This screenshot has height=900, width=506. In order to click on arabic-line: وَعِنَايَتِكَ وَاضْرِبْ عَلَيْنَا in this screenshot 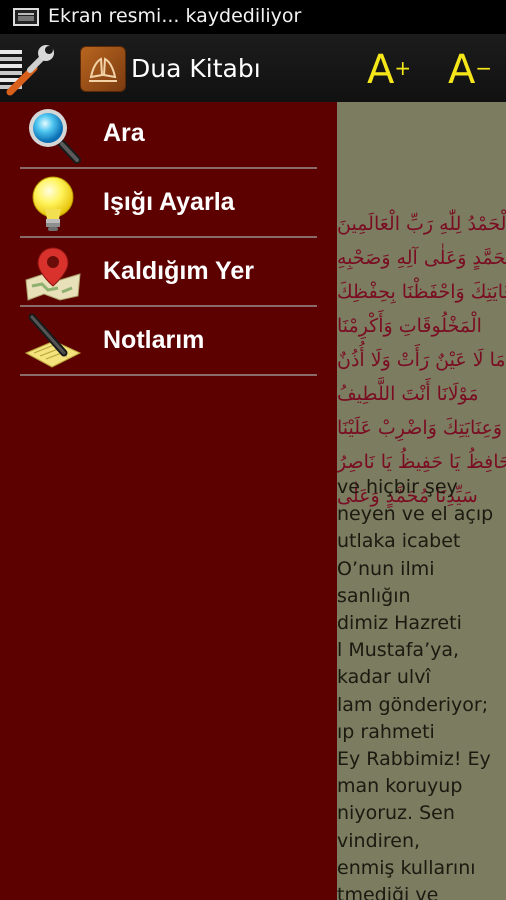, I will do `click(419, 428)`.